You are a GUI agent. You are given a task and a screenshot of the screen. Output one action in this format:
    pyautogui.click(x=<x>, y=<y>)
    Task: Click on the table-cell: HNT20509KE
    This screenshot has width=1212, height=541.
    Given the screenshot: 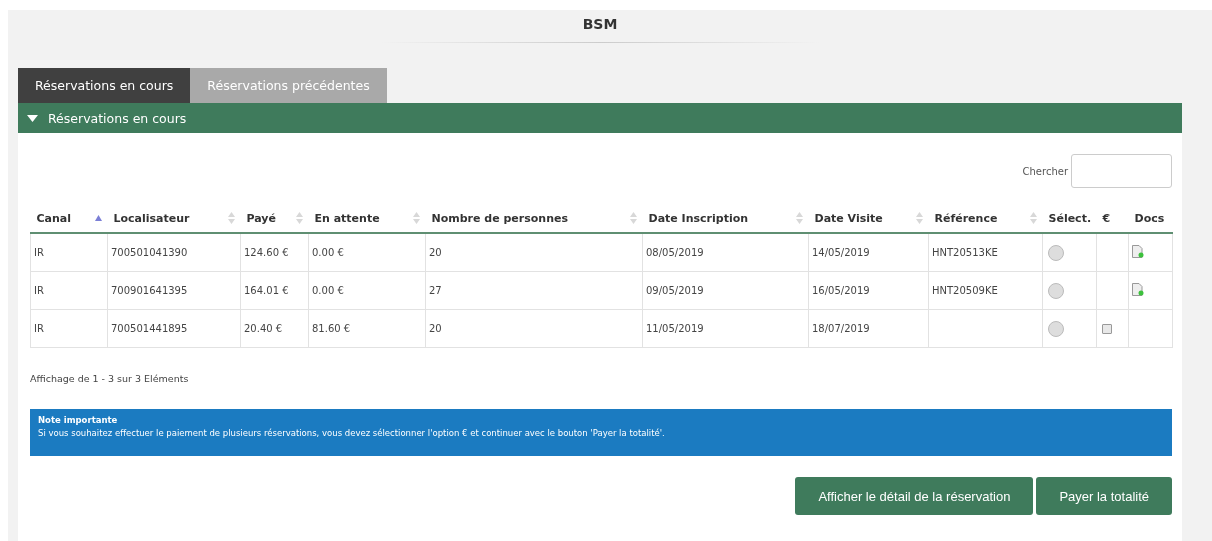 What is the action you would take?
    pyautogui.click(x=965, y=290)
    